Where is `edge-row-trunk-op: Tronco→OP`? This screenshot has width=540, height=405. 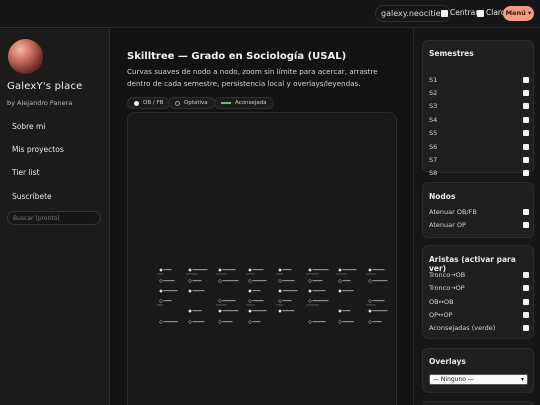
edge-row-trunk-op: Tronco→OP is located at coordinates (479, 288).